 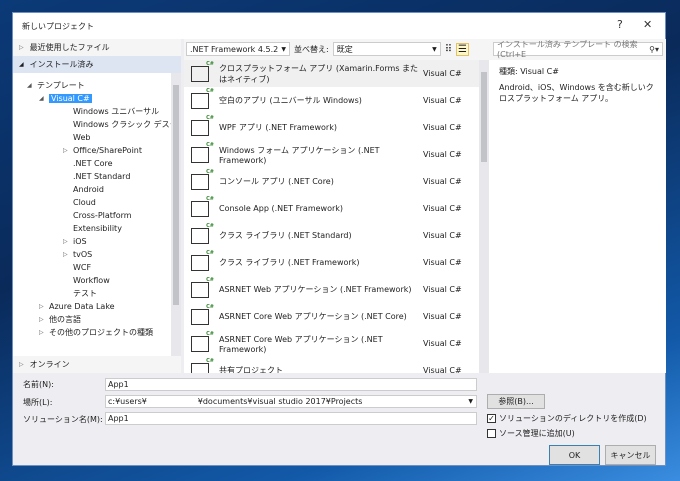 I want to click on sort-dropdown: 既定 ▼, so click(x=386, y=49).